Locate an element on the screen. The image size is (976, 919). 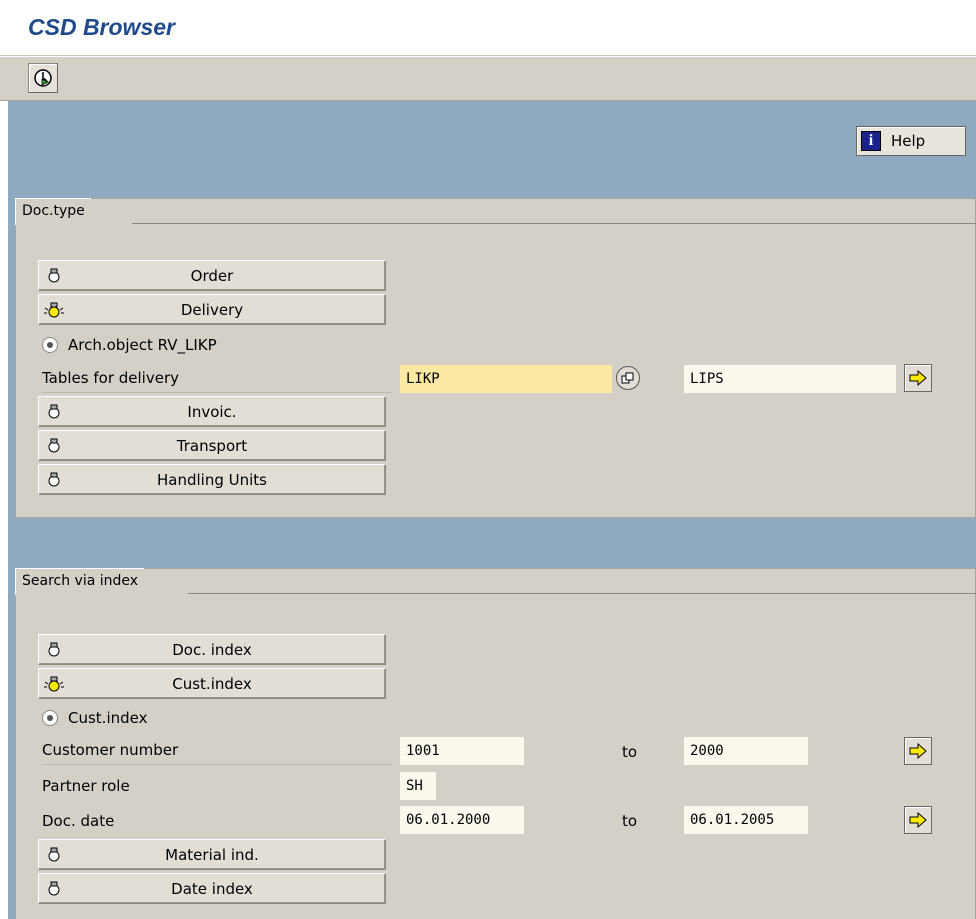
execute-button is located at coordinates (43, 78).